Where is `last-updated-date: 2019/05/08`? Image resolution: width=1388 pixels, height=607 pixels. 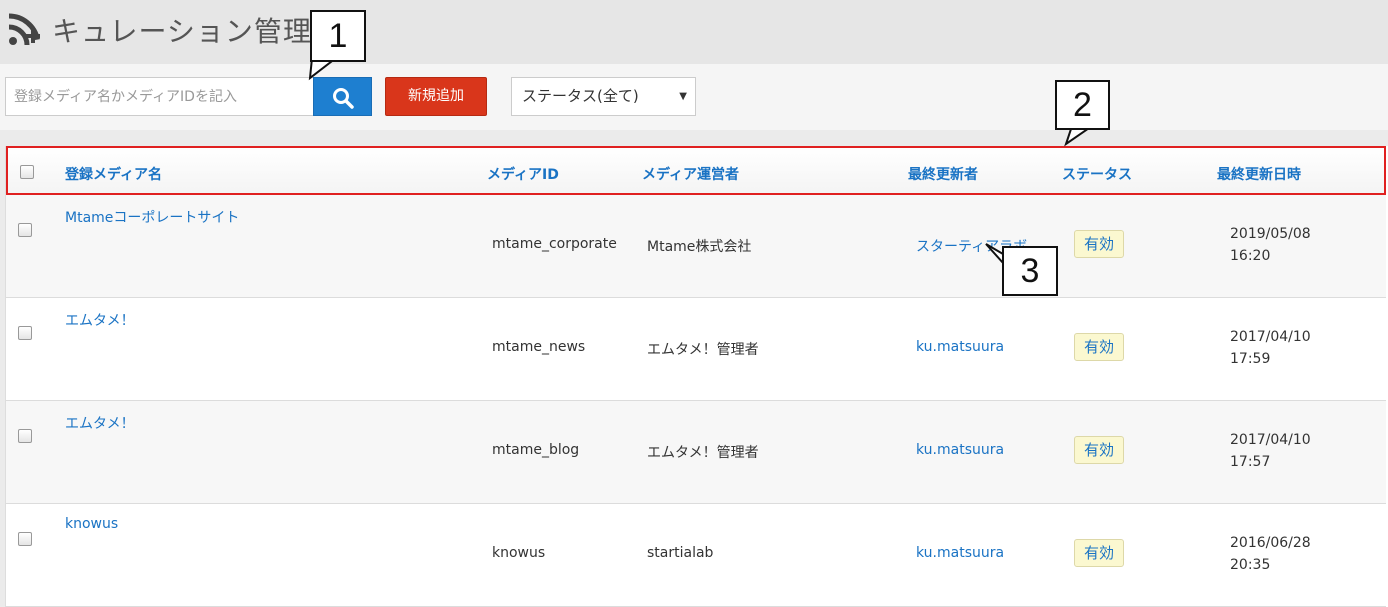 last-updated-date: 2019/05/08 is located at coordinates (1270, 234).